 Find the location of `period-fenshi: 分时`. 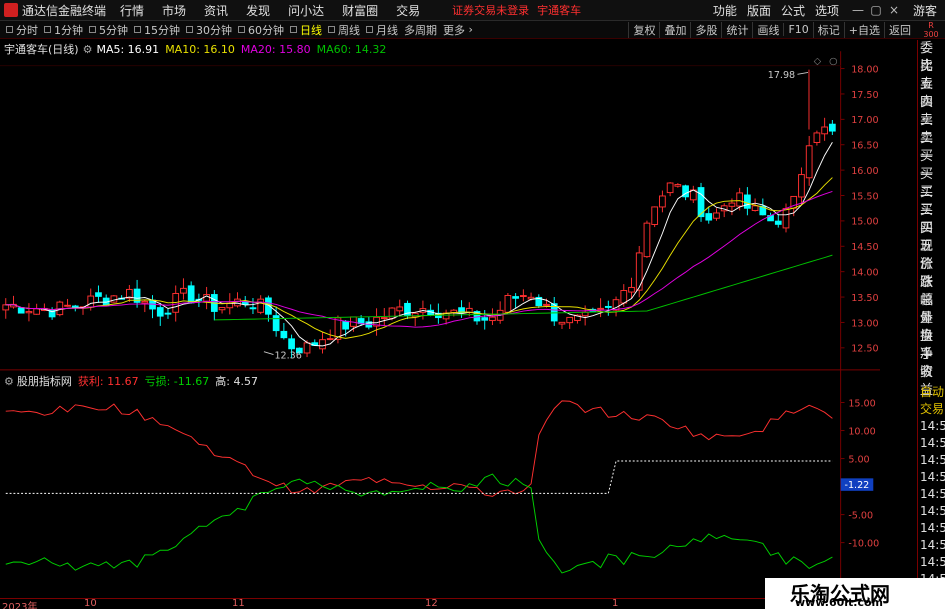

period-fenshi: 分时 is located at coordinates (22, 30).